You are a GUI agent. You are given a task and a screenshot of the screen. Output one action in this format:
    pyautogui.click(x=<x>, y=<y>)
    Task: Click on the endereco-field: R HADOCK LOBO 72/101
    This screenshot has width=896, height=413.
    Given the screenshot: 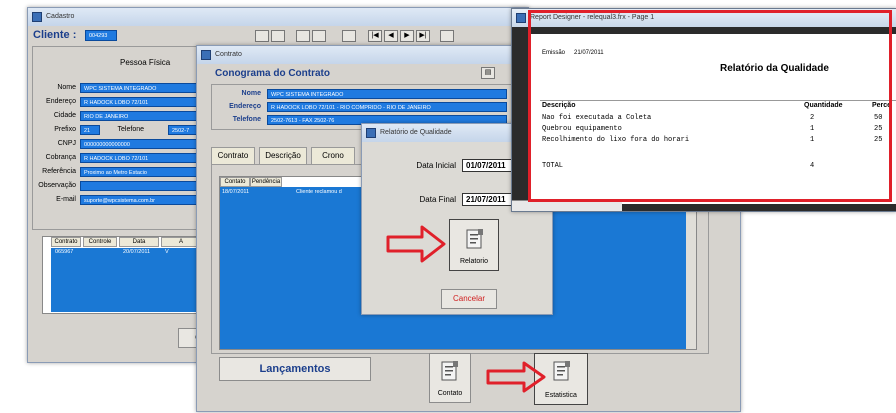 What is the action you would take?
    pyautogui.click(x=144, y=102)
    